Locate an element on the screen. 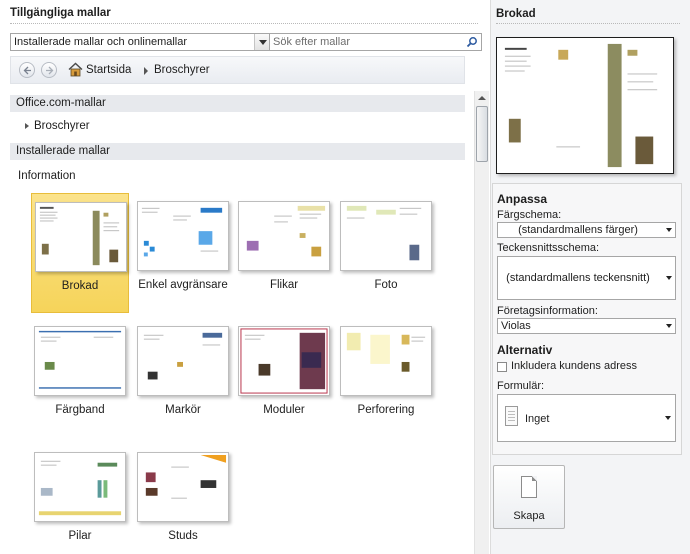  group-label-information: Information is located at coordinates (47, 176).